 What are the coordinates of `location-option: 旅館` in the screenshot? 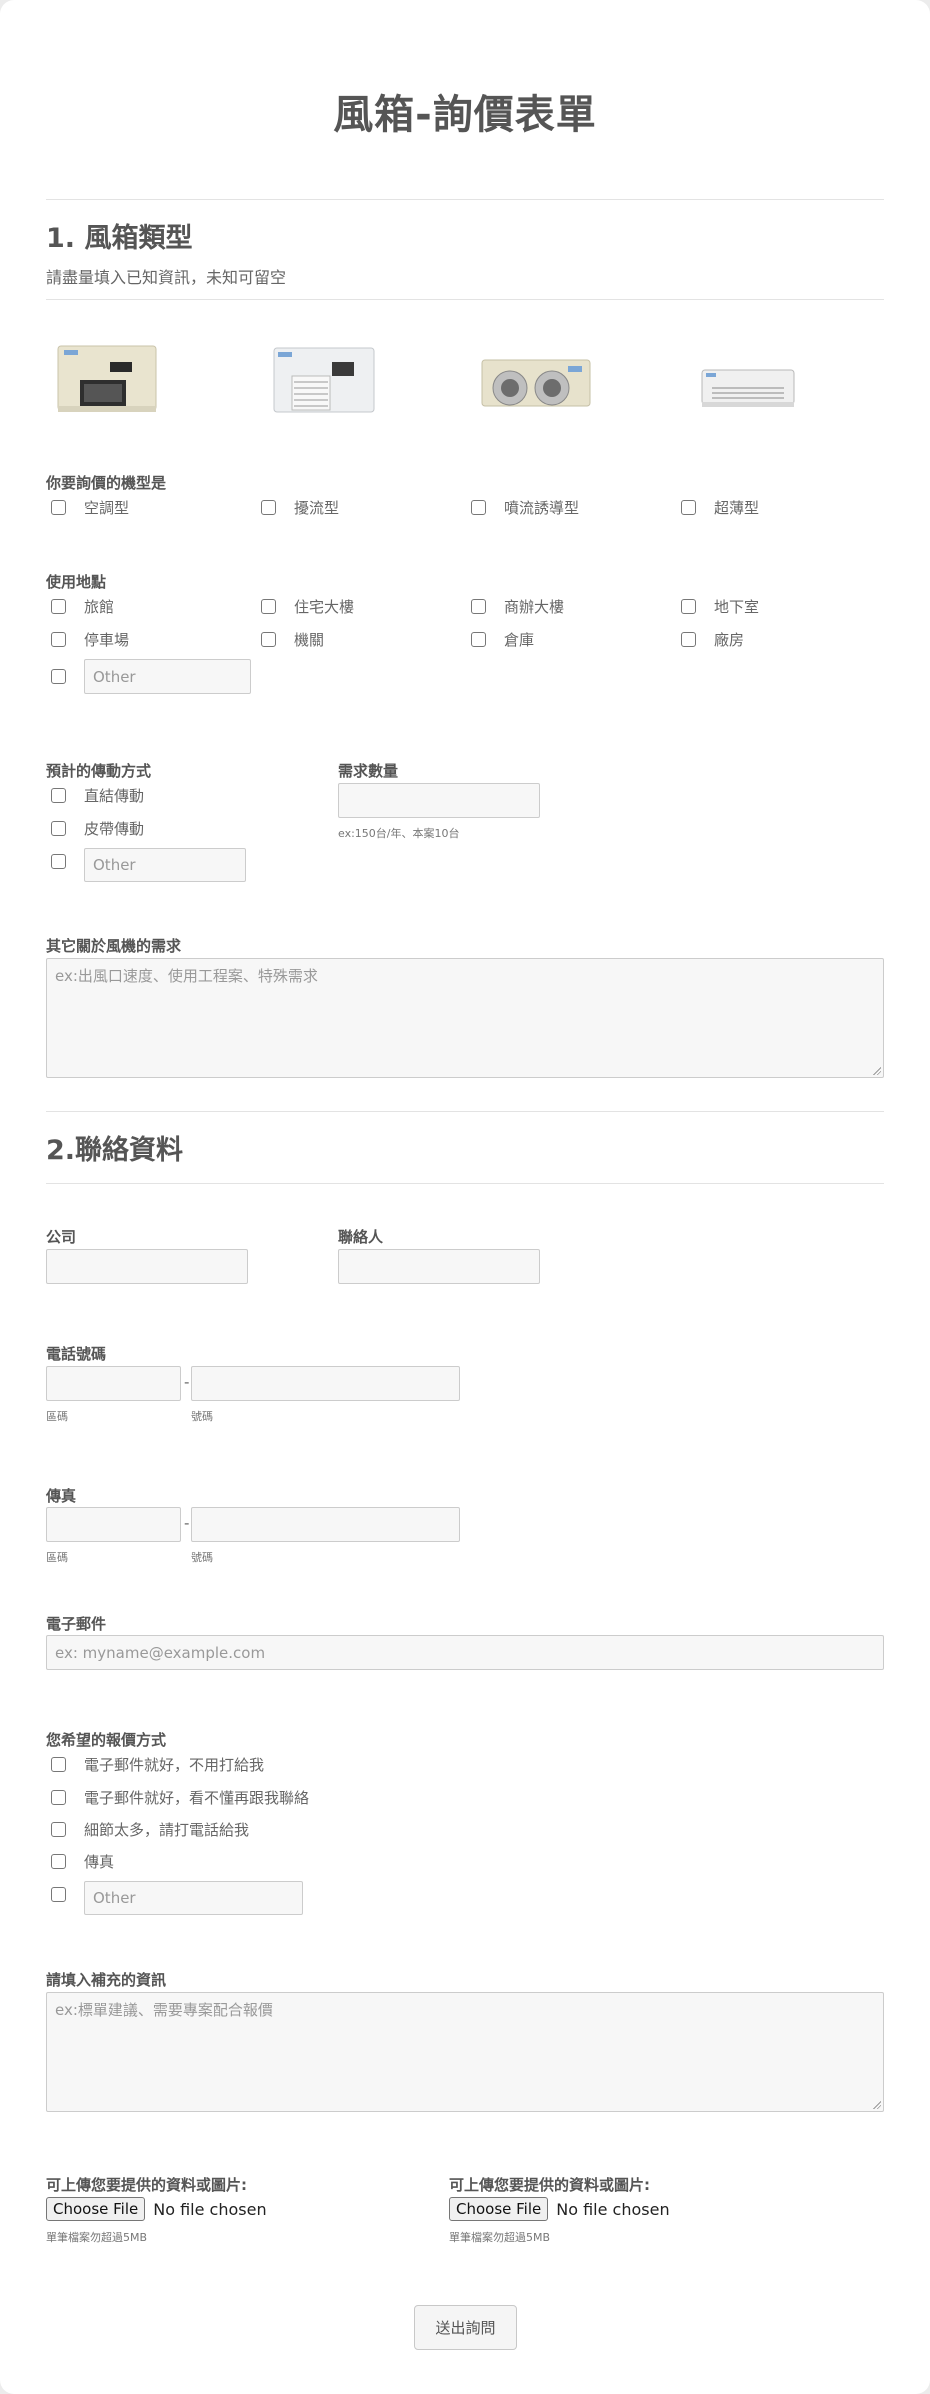 It's located at (82, 606).